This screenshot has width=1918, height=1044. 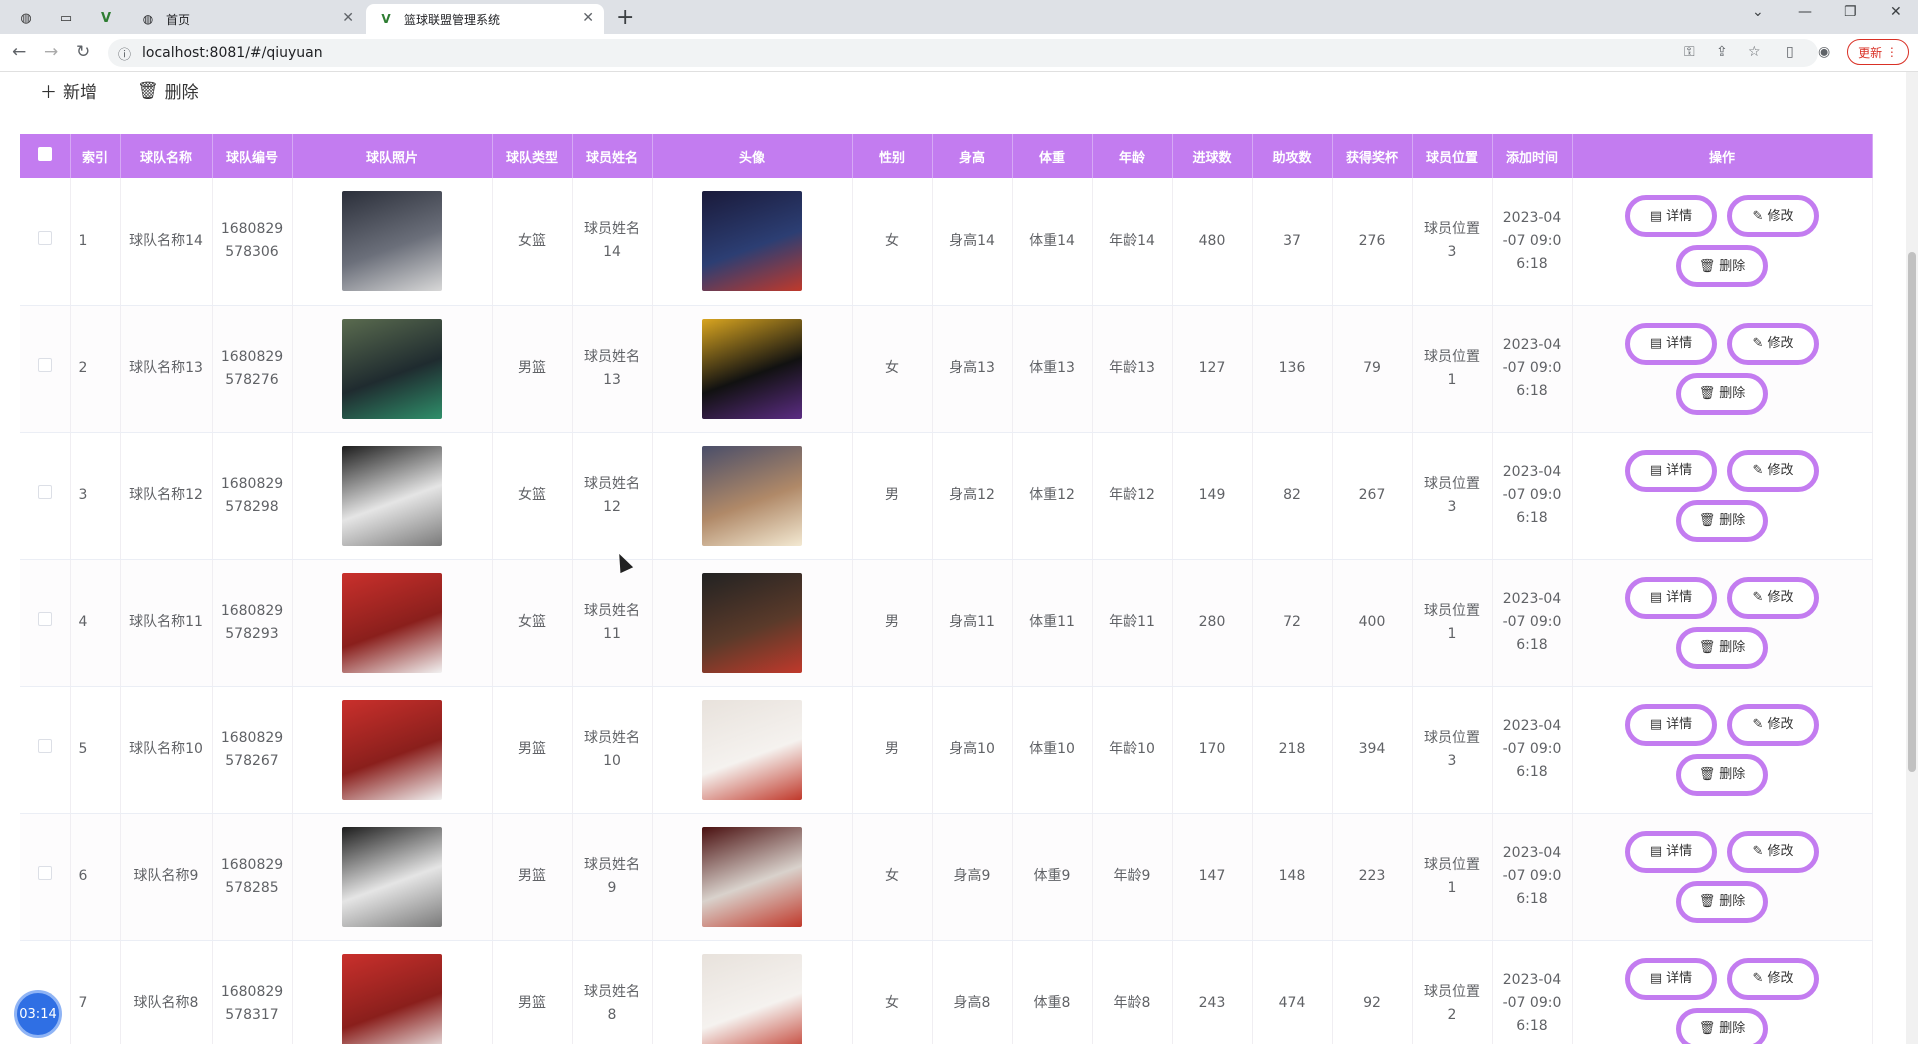 What do you see at coordinates (1912, 512) in the screenshot?
I see `scrollbar-thumb` at bounding box center [1912, 512].